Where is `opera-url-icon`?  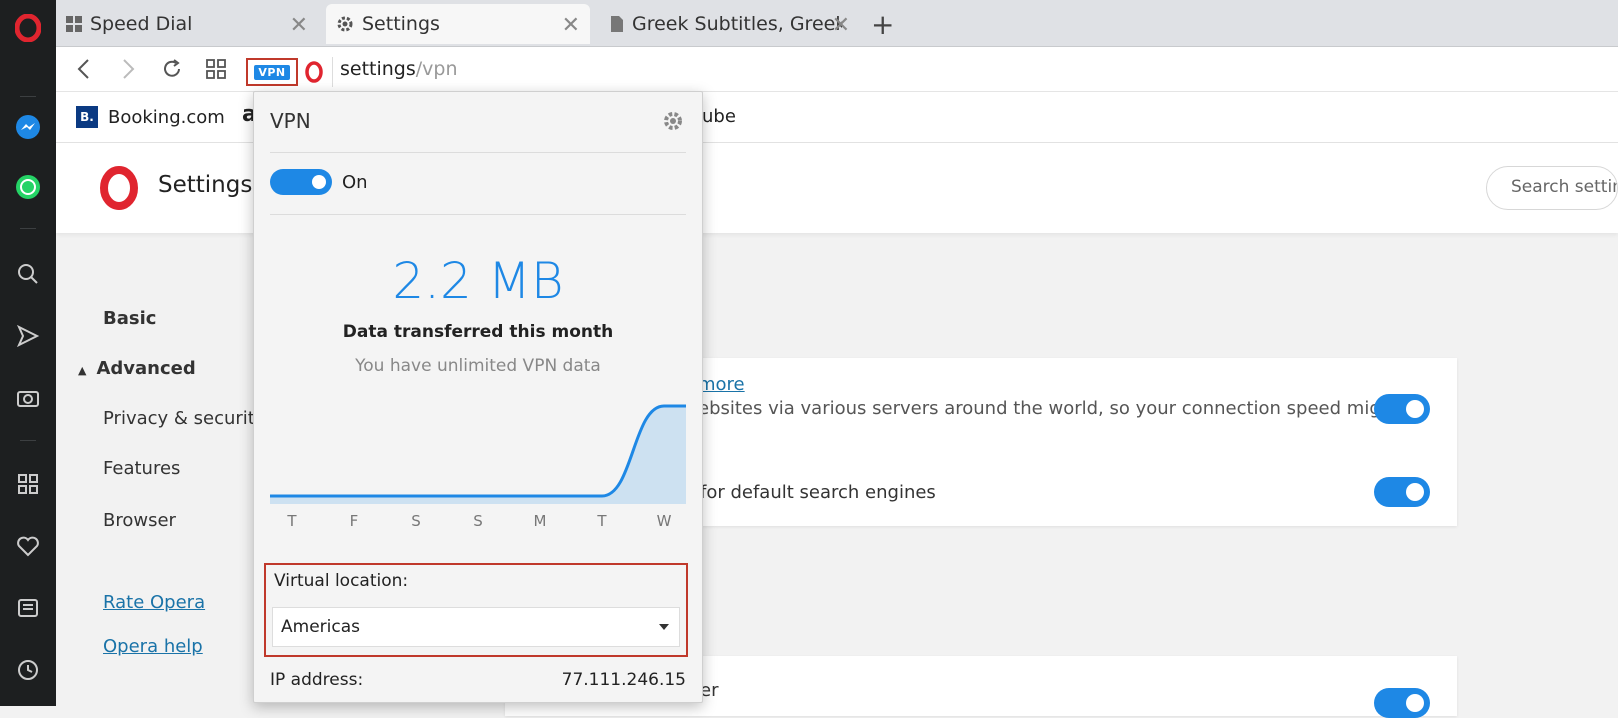
opera-url-icon is located at coordinates (314, 74).